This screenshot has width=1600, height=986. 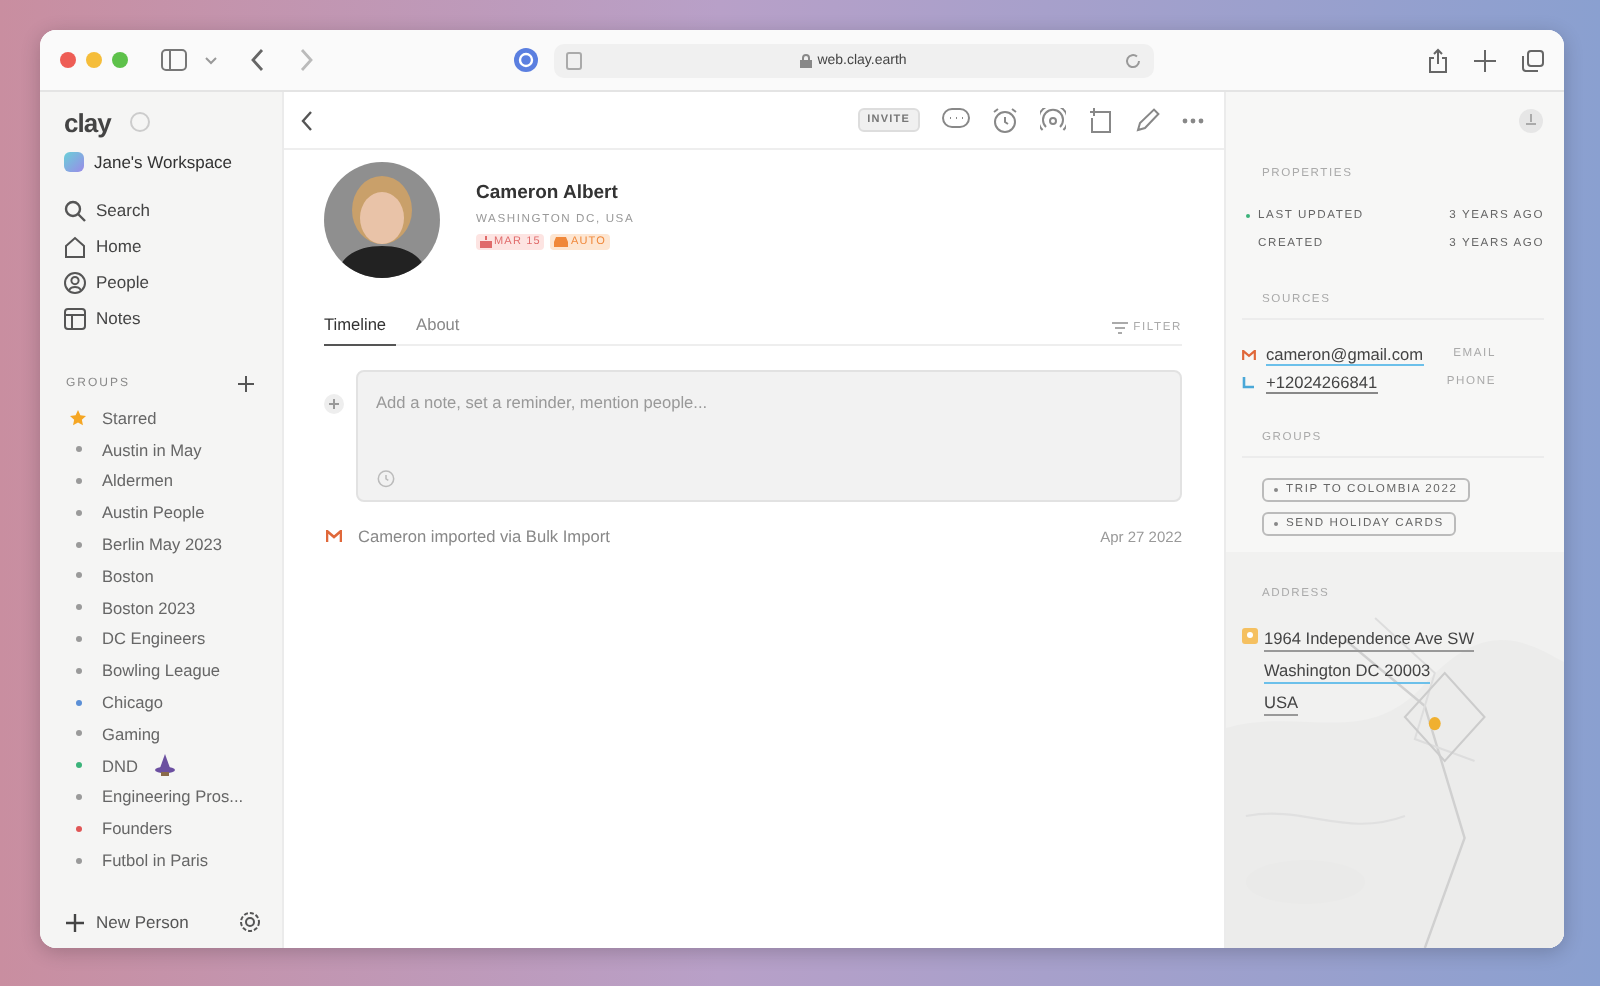 What do you see at coordinates (161, 418) in the screenshot?
I see `sidebar-item: Starred` at bounding box center [161, 418].